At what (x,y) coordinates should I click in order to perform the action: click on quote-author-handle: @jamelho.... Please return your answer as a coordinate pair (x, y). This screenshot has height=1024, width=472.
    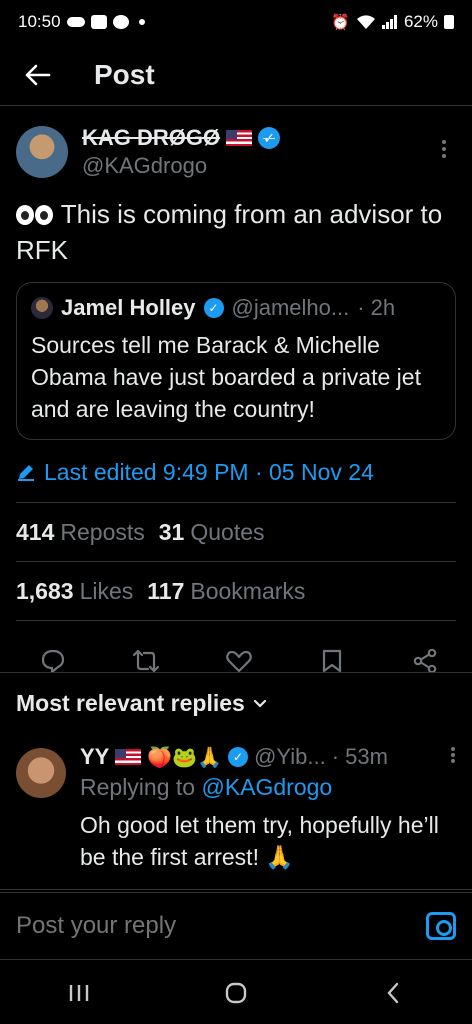
    Looking at the image, I should click on (290, 307).